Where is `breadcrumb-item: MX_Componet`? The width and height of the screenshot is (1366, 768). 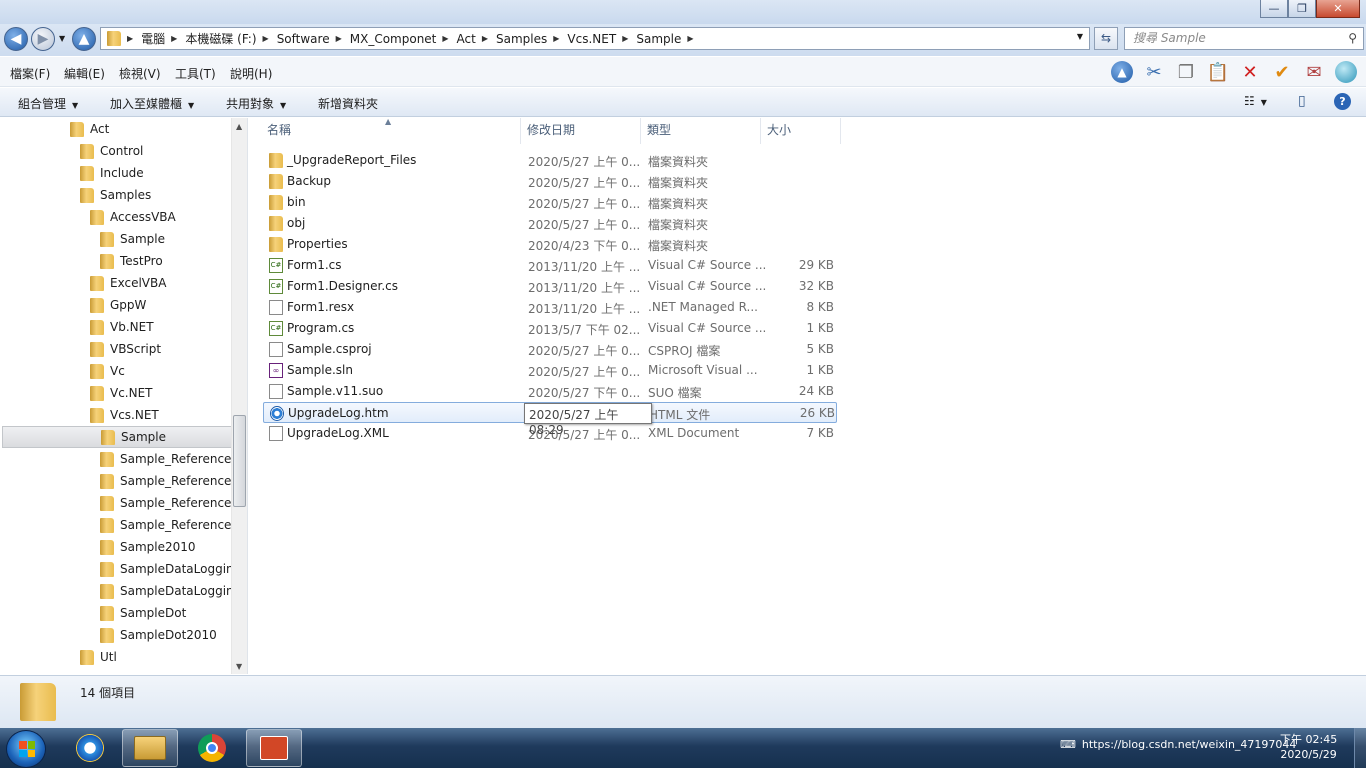 breadcrumb-item: MX_Componet is located at coordinates (393, 39).